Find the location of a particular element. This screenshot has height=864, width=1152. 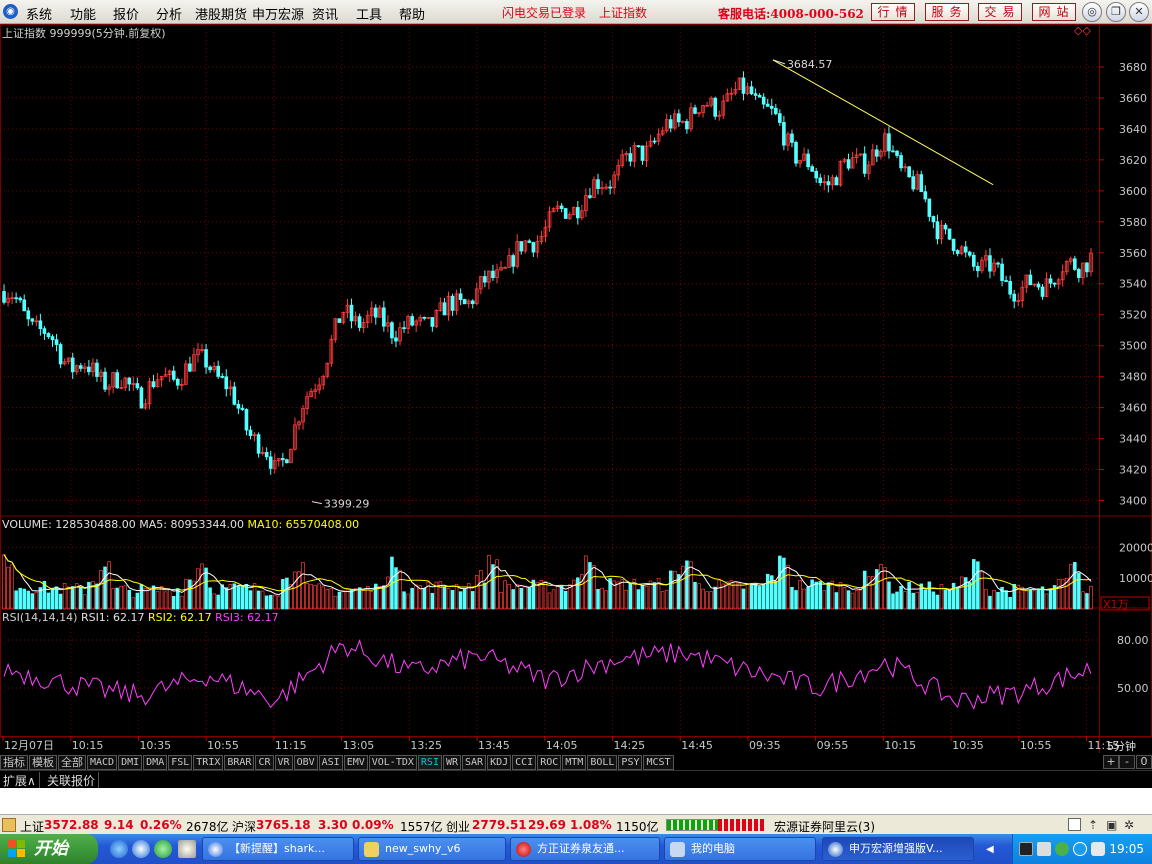

lock-icon is located at coordinates (9, 825).